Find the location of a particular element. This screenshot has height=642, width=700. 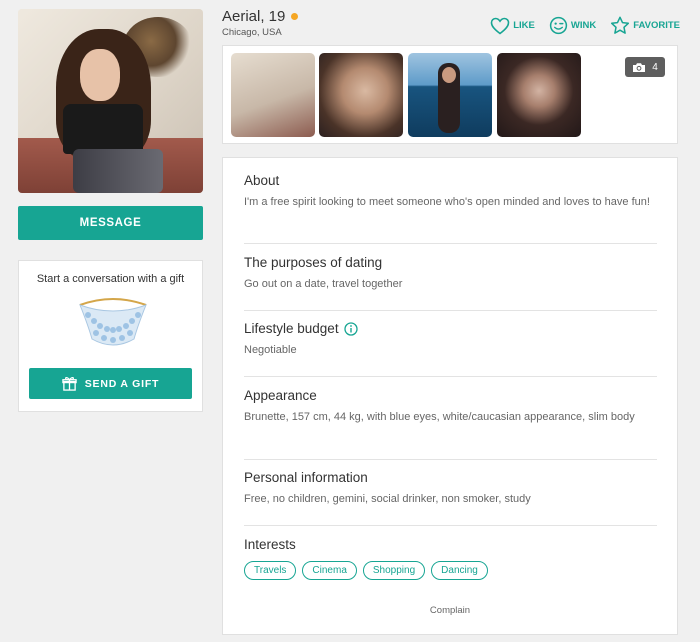

profile-main-photo is located at coordinates (110, 101).